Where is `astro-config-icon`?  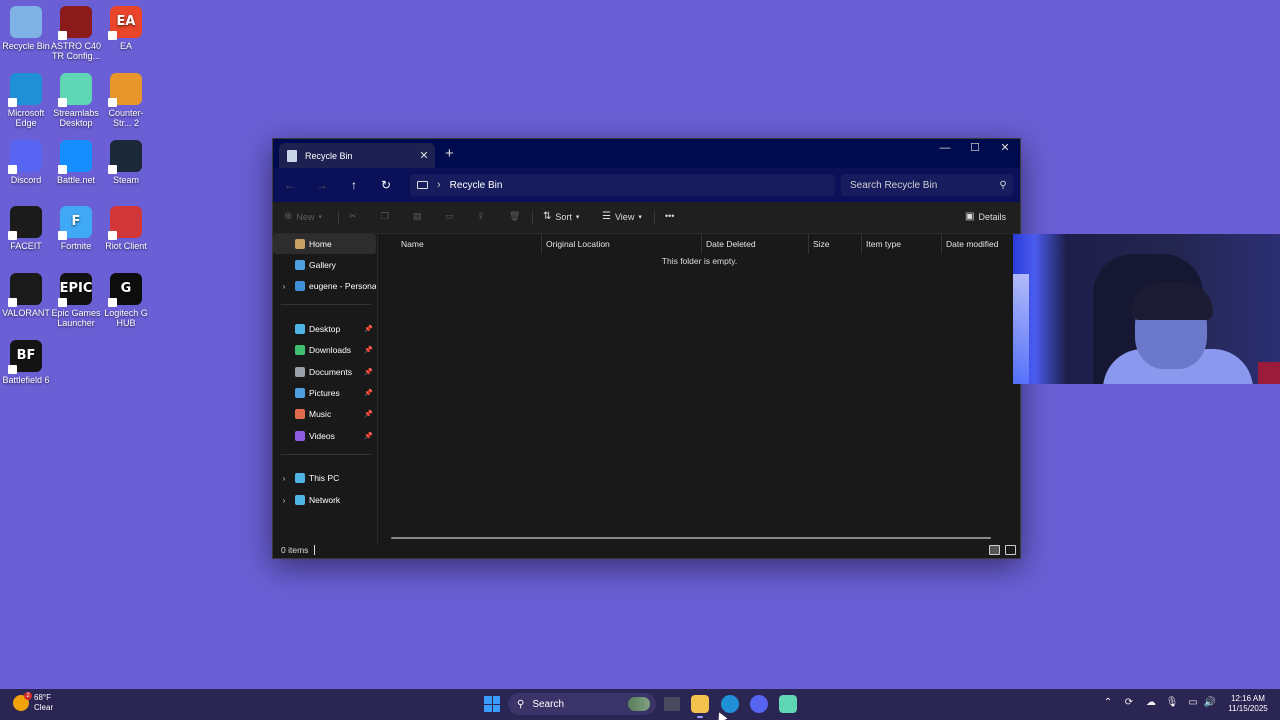
astro-config-icon is located at coordinates (75, 23).